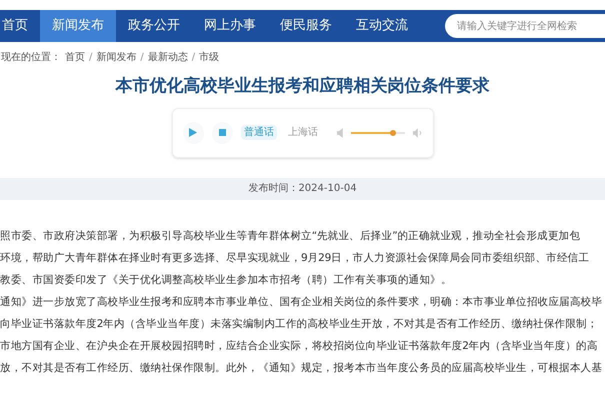 The height and width of the screenshot is (400, 605). What do you see at coordinates (168, 57) in the screenshot?
I see `breadcrumb-link: 最新动态` at bounding box center [168, 57].